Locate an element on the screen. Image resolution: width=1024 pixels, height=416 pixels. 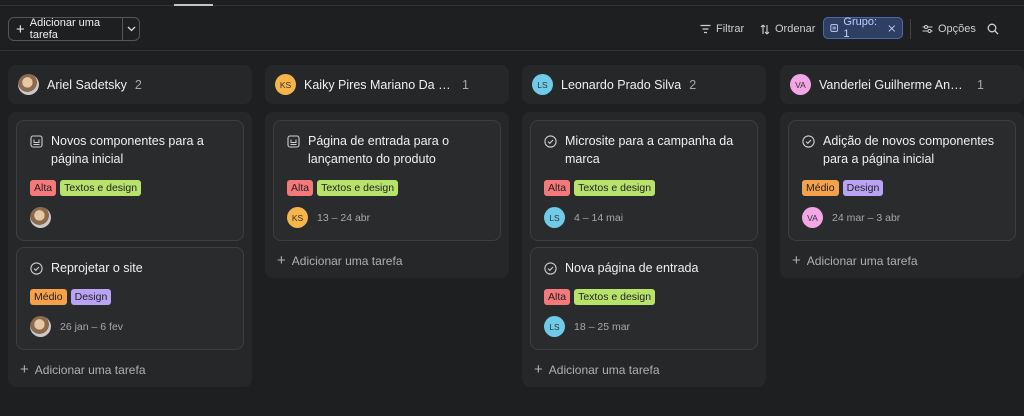
column-header: VA Vanderlei Guilherme Andrad... 1 is located at coordinates (902, 84).